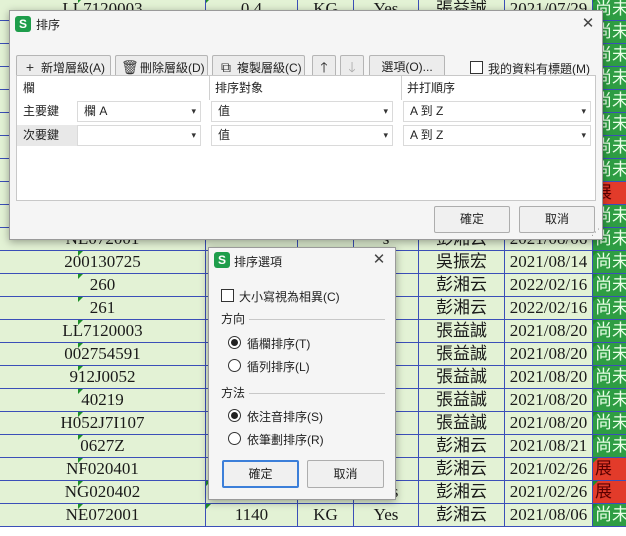  I want to click on sort-dialog-titlebar: S 排序 ✕, so click(306, 23).